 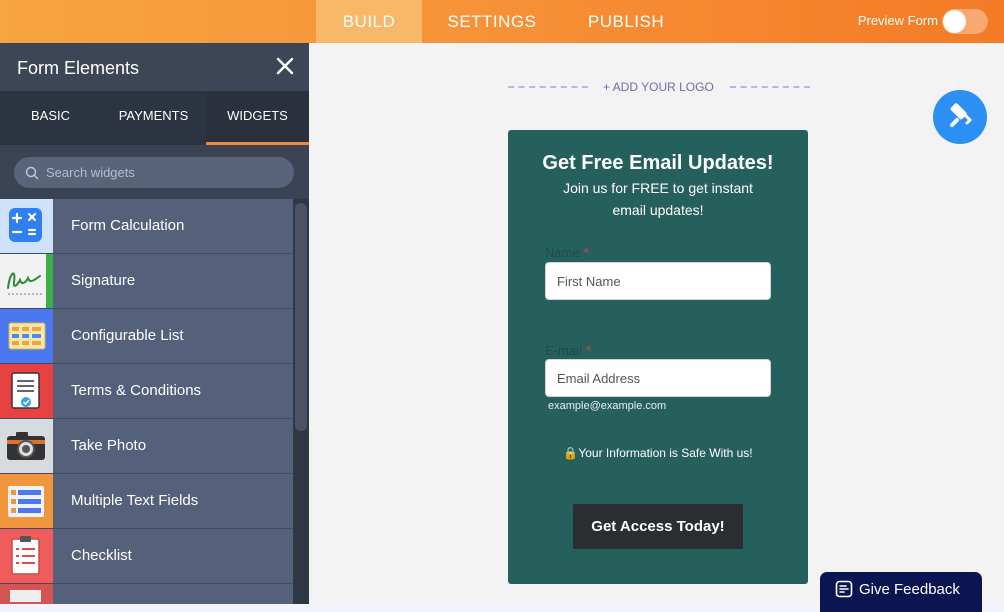 What do you see at coordinates (909, 589) in the screenshot?
I see `feedback-label: Give Feedback` at bounding box center [909, 589].